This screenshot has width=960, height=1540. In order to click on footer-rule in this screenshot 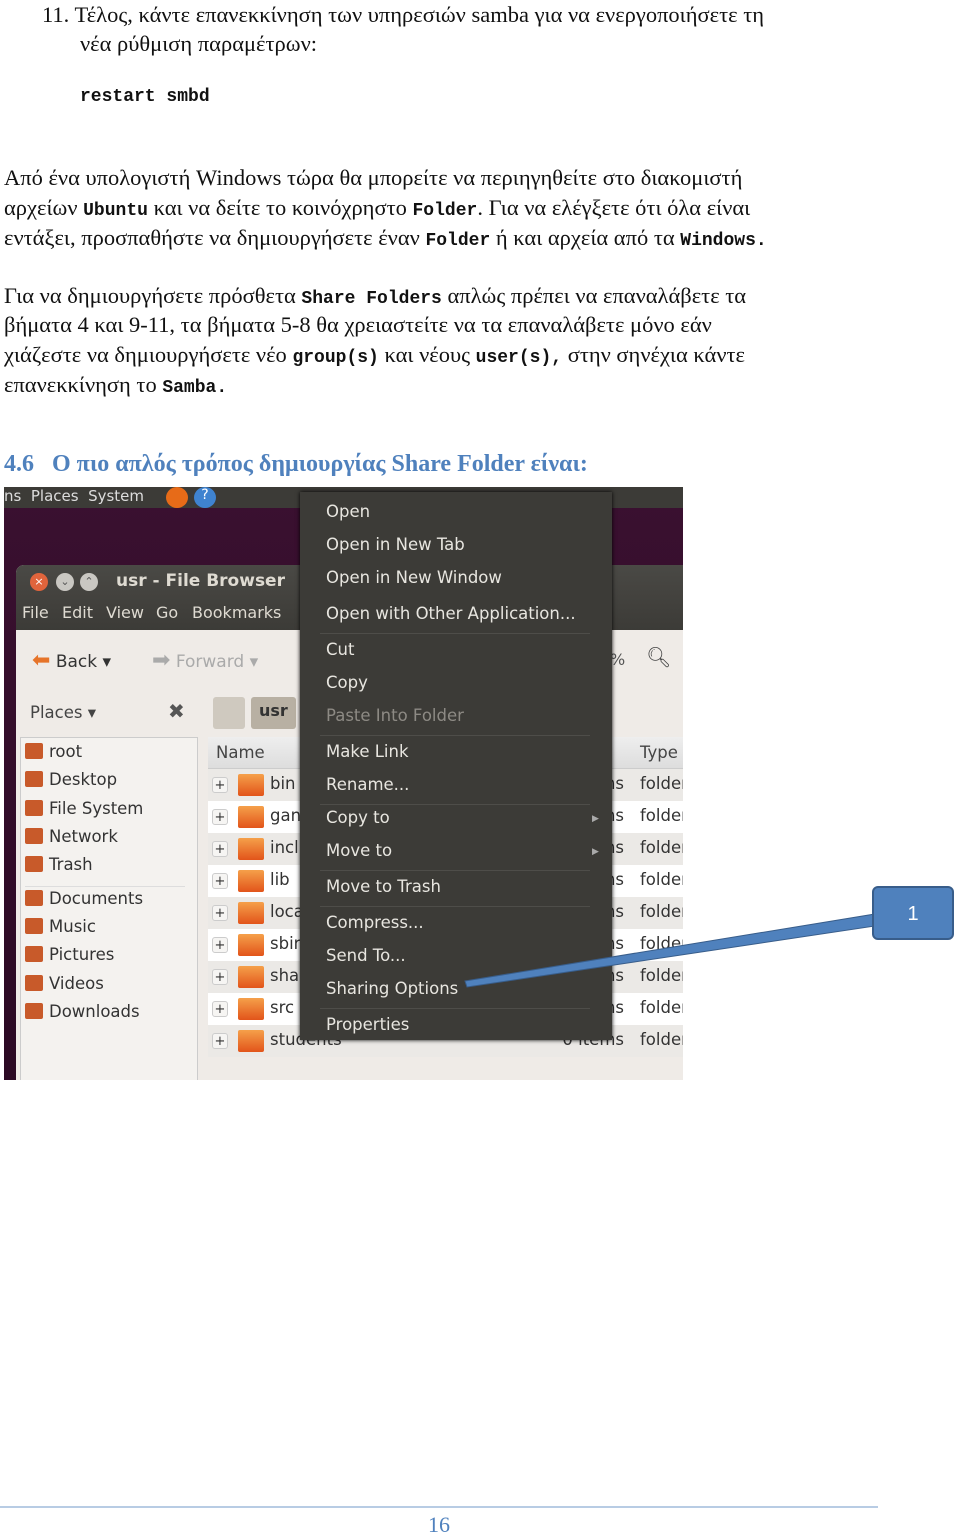, I will do `click(439, 1507)`.